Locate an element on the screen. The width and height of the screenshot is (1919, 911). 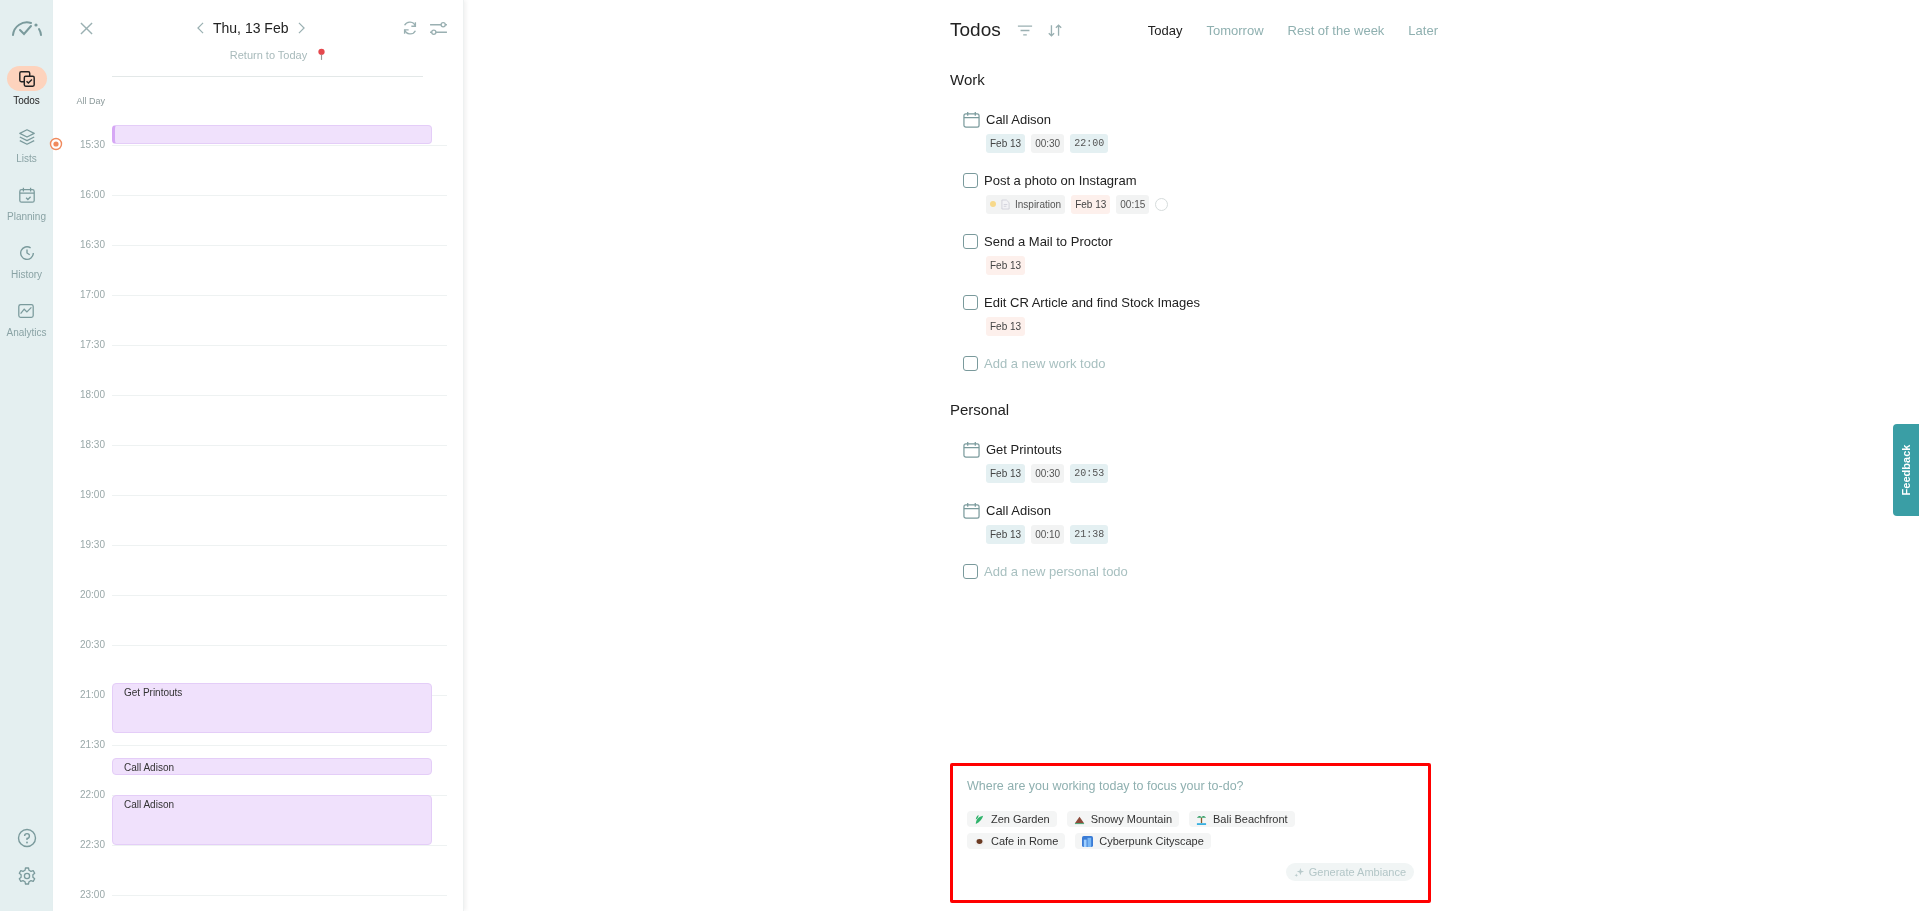
list-name: Inspiration is located at coordinates (1038, 204).